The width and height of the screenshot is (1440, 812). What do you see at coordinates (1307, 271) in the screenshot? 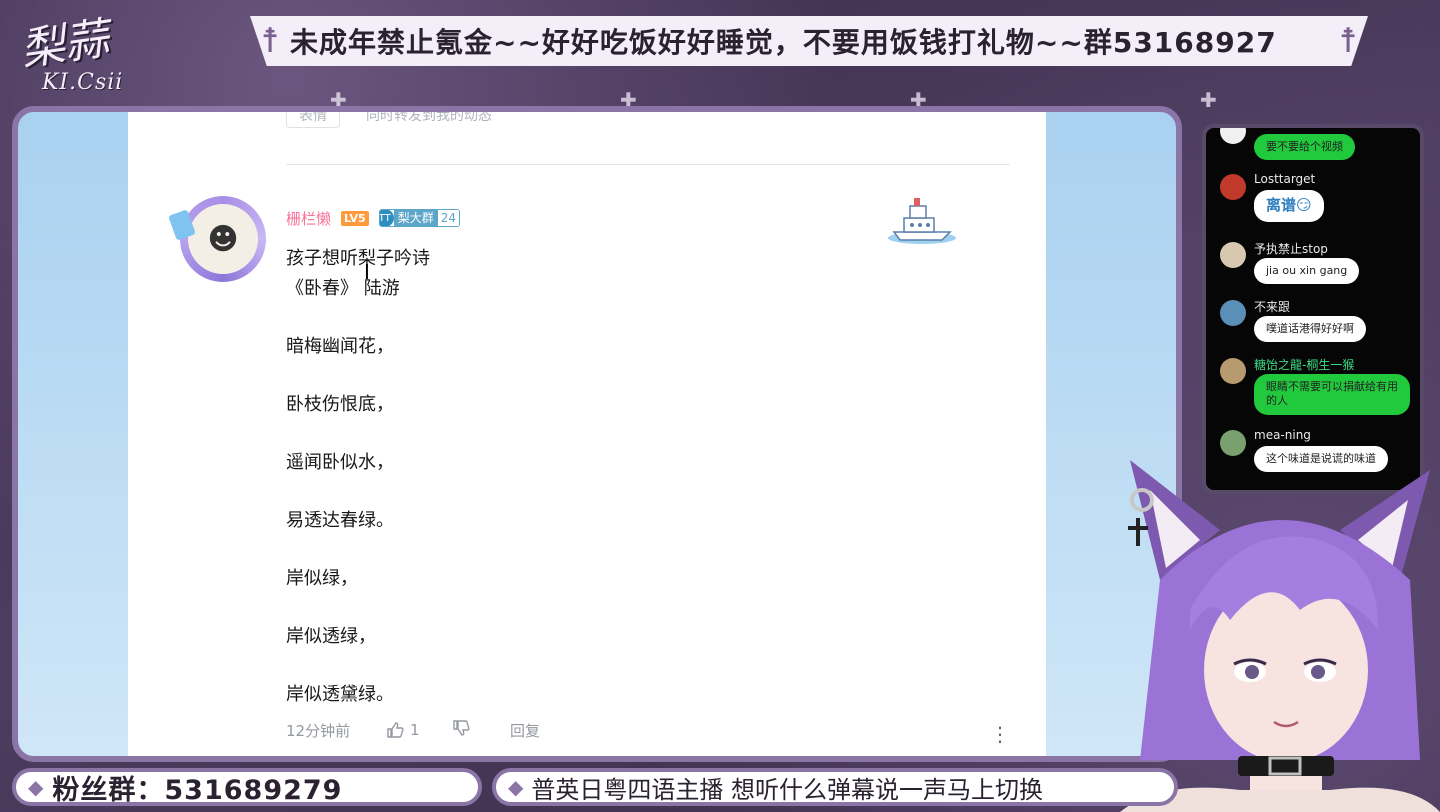
I see `chat-bubble: jia ou xin gang` at bounding box center [1307, 271].